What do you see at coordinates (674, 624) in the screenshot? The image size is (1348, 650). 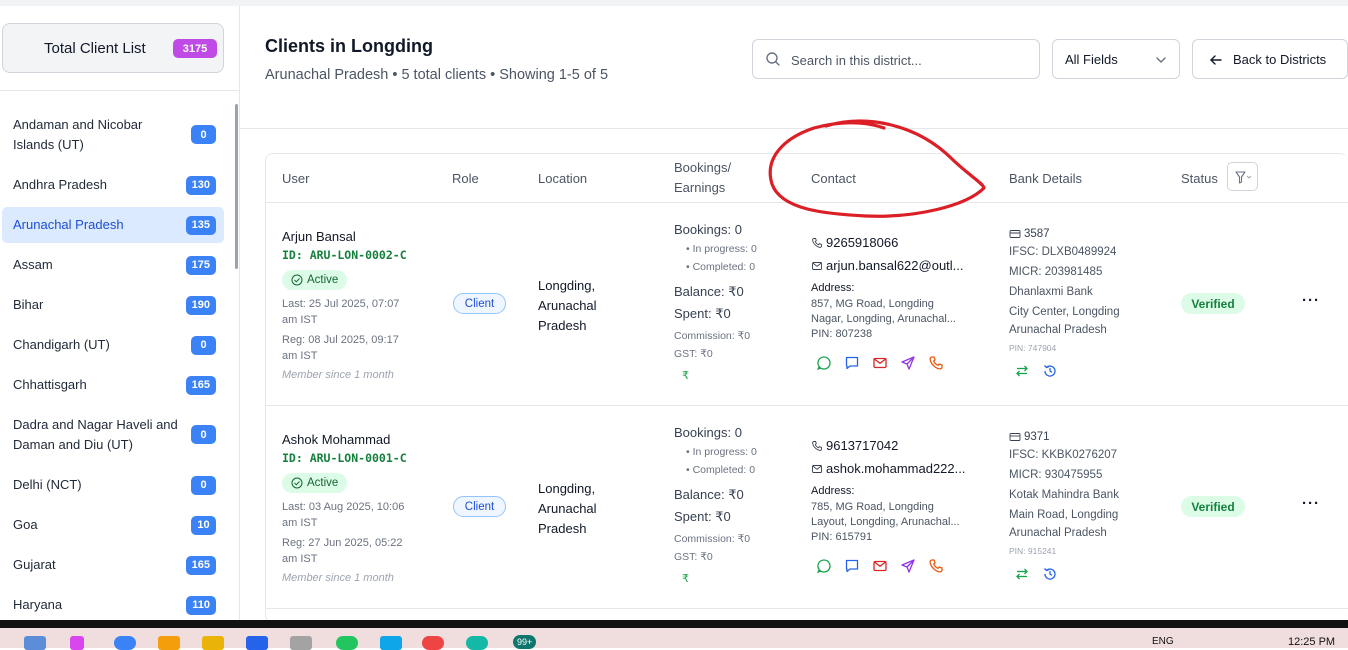 I see `os-taskbar-edge` at bounding box center [674, 624].